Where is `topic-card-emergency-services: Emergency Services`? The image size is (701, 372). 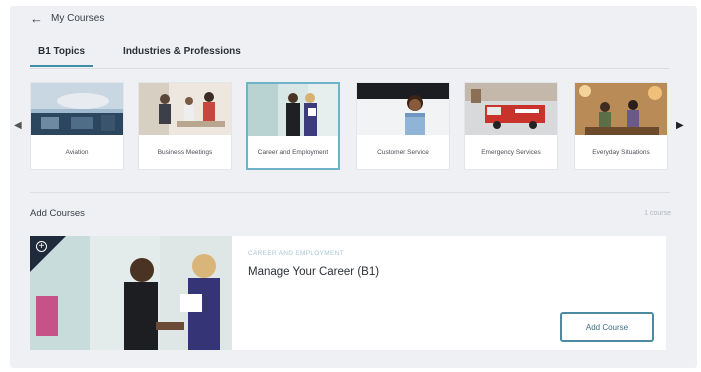 topic-card-emergency-services: Emergency Services is located at coordinates (511, 126).